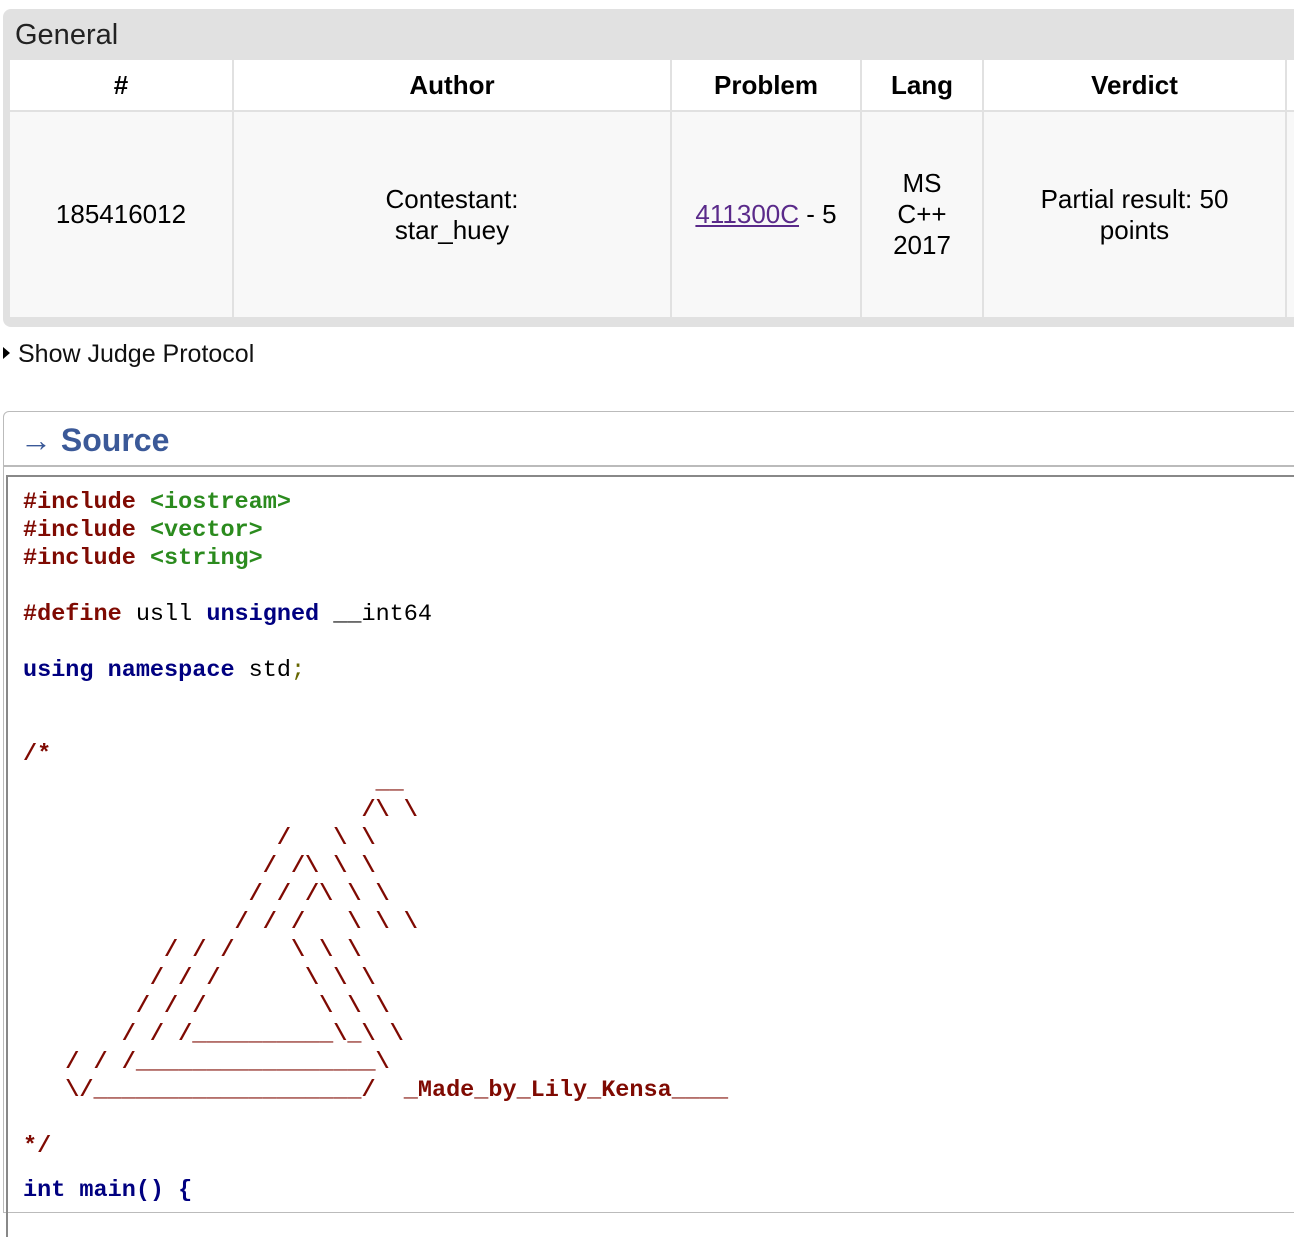  Describe the element at coordinates (121, 214) in the screenshot. I see `submission-id: 185416012` at that location.